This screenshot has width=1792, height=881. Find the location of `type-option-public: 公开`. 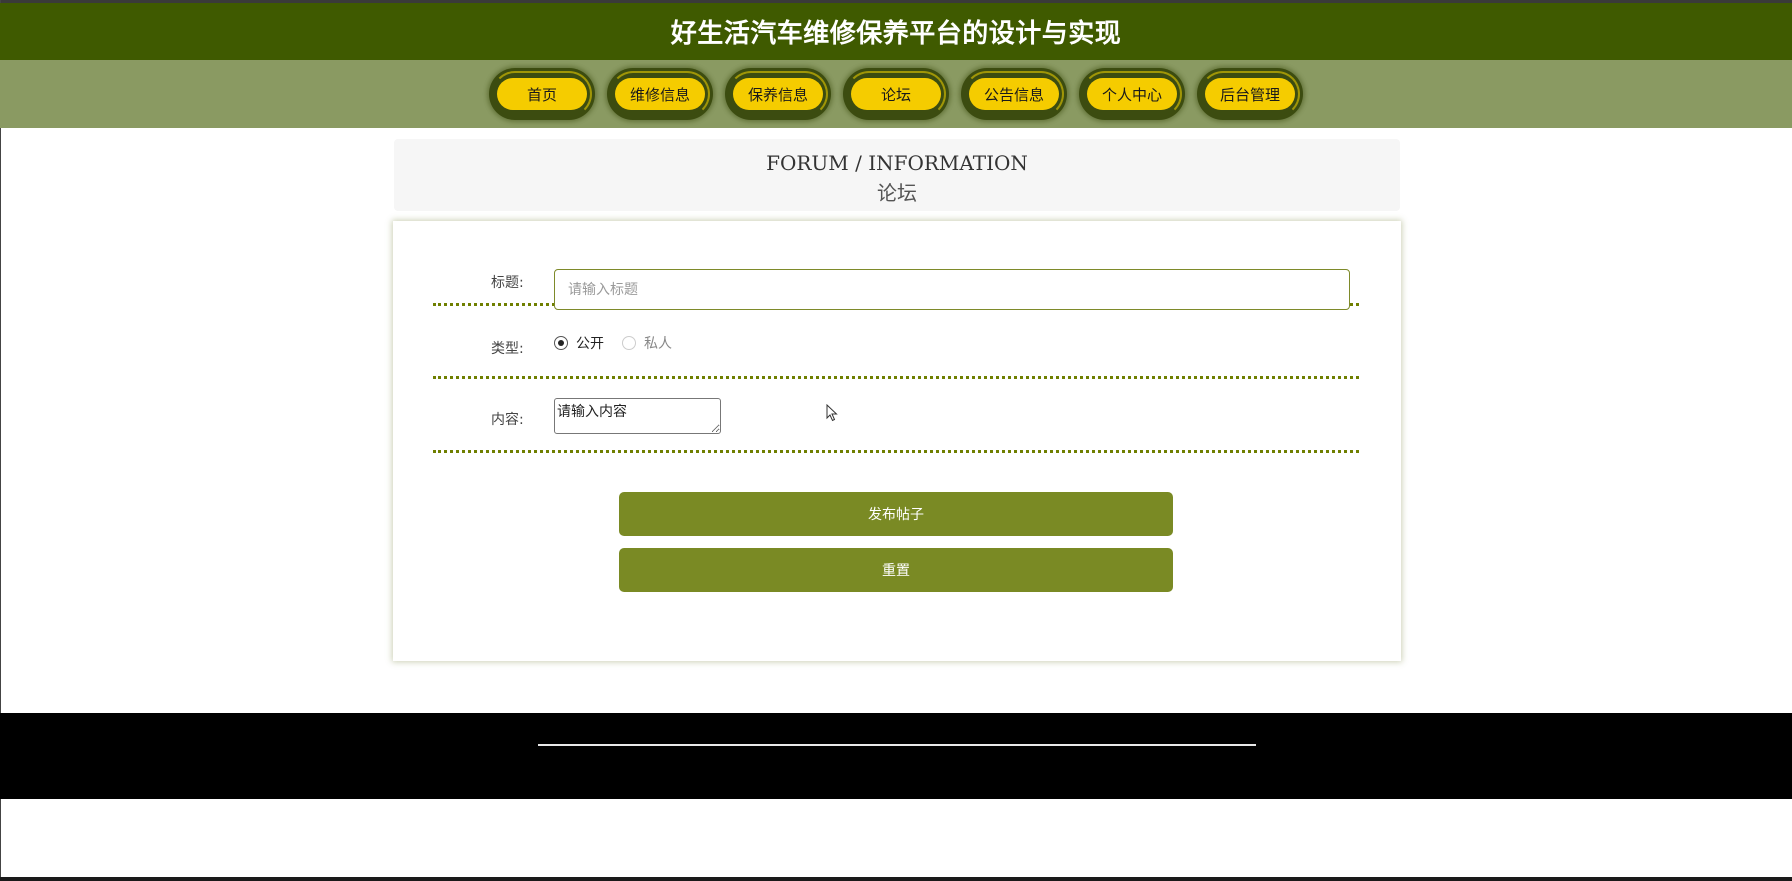

type-option-public: 公开 is located at coordinates (579, 343).